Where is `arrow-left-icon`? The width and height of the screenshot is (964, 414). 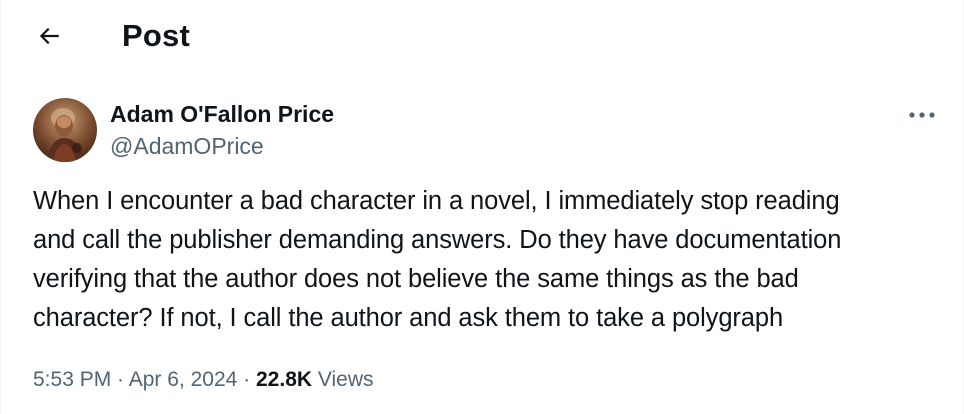 arrow-left-icon is located at coordinates (49, 36).